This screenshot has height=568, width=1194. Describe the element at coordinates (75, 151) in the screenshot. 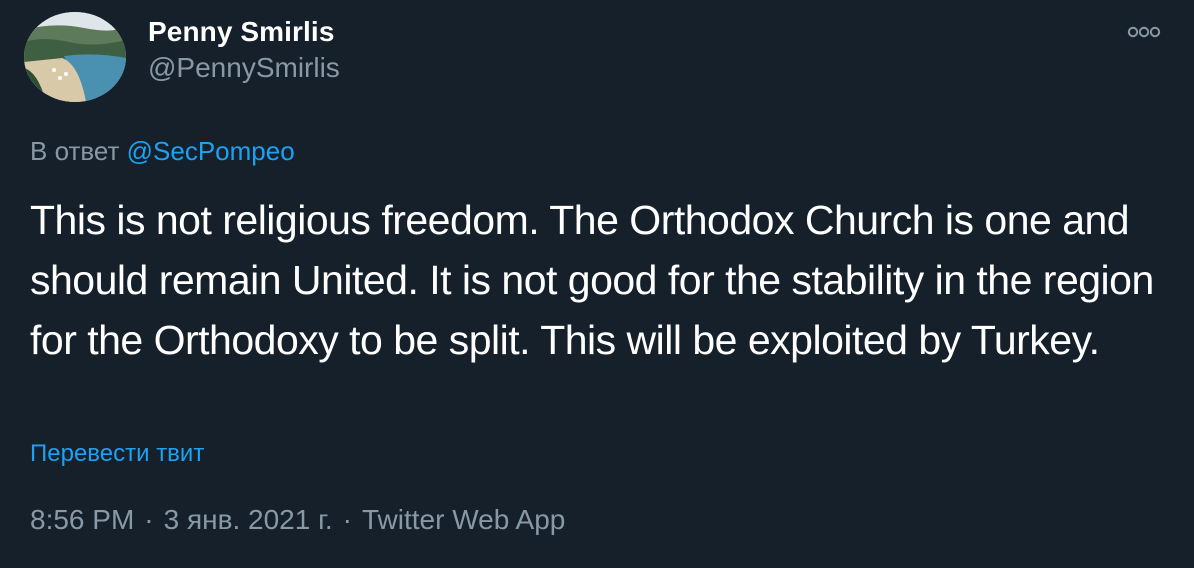

I see `reply-prefix: В ответ` at that location.